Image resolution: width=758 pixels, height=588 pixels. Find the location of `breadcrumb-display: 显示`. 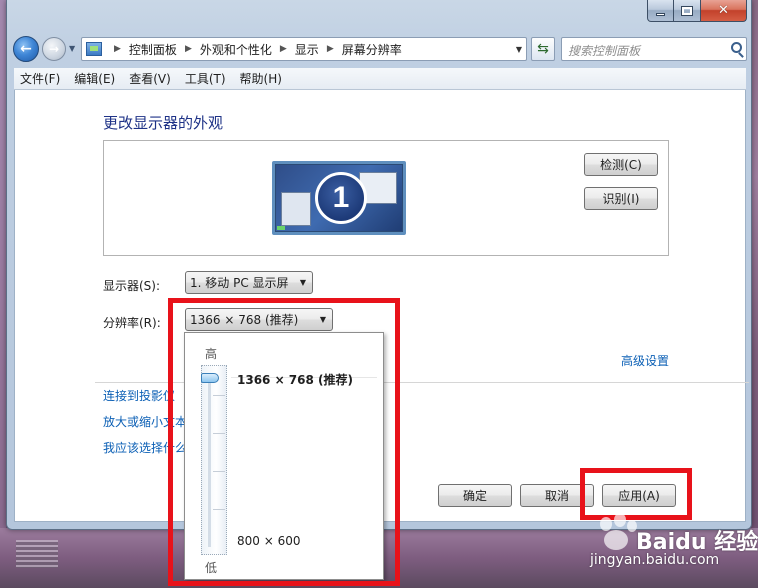

breadcrumb-display: 显示 is located at coordinates (307, 49).